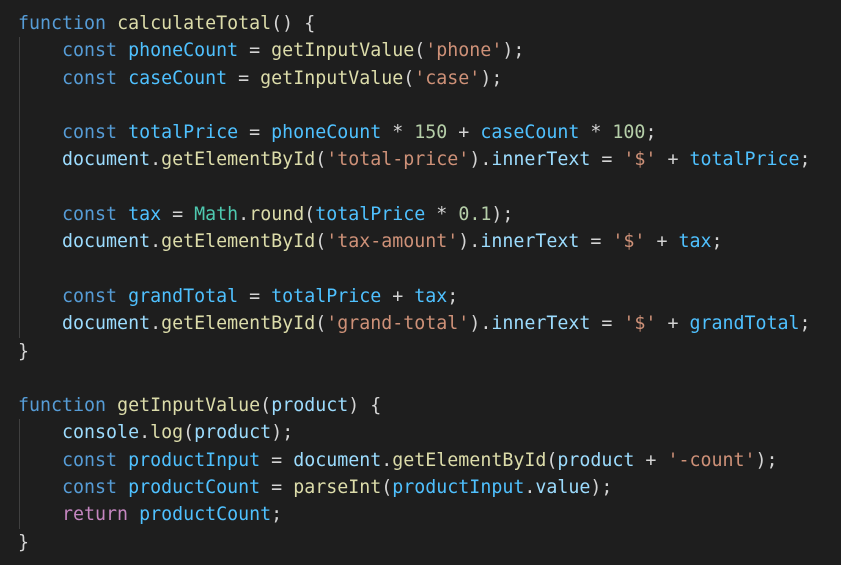 This screenshot has height=565, width=841. Describe the element at coordinates (277, 215) in the screenshot. I see `code-token: round` at that location.